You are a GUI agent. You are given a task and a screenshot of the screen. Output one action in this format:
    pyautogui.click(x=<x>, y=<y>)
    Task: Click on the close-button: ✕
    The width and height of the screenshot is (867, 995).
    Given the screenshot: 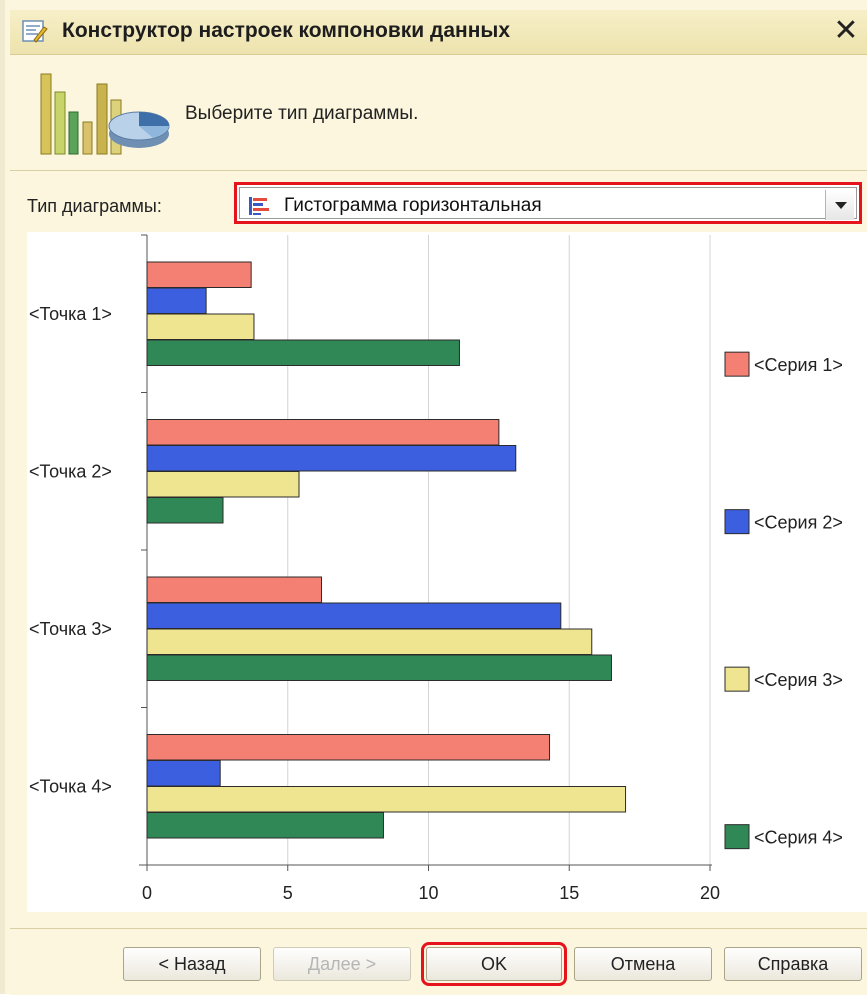 What is the action you would take?
    pyautogui.click(x=846, y=31)
    